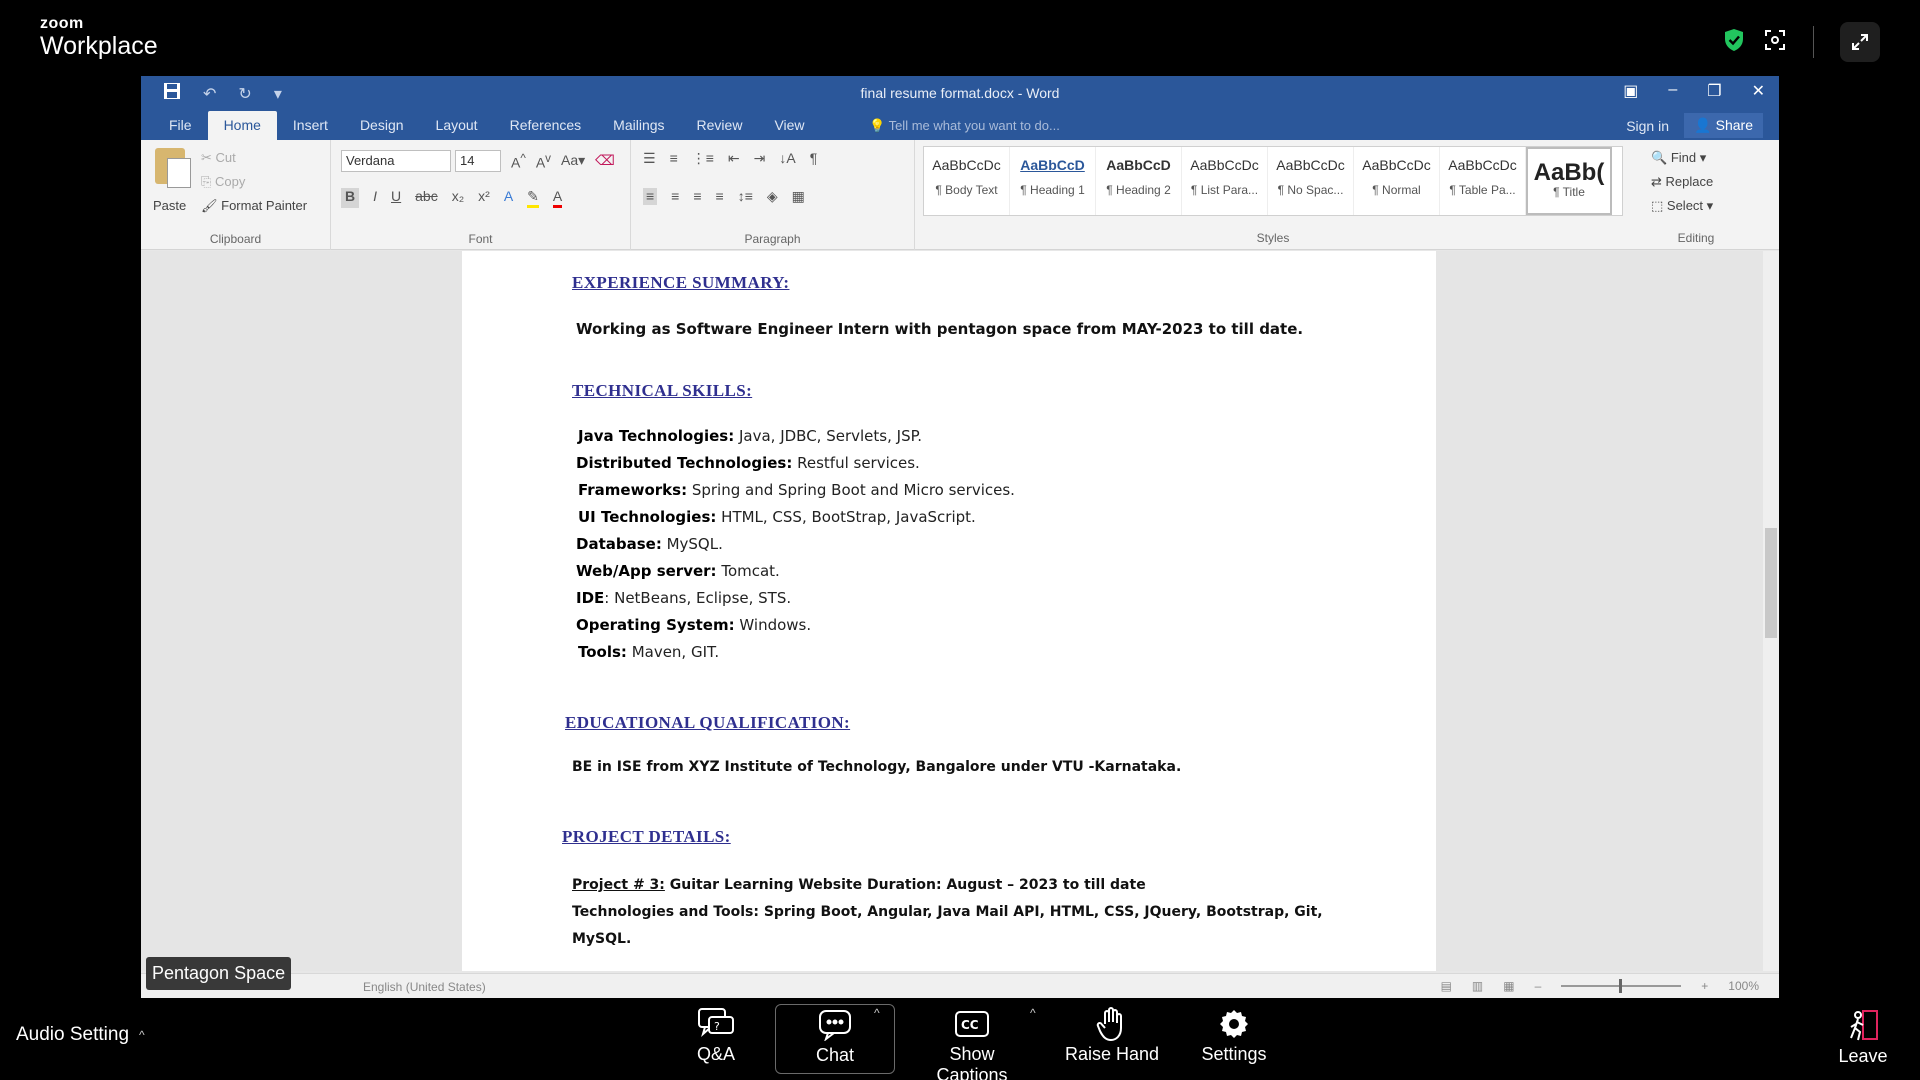 The width and height of the screenshot is (1920, 1080). What do you see at coordinates (1682, 206) in the screenshot?
I see `select-button: ⬚ Select ▾` at bounding box center [1682, 206].